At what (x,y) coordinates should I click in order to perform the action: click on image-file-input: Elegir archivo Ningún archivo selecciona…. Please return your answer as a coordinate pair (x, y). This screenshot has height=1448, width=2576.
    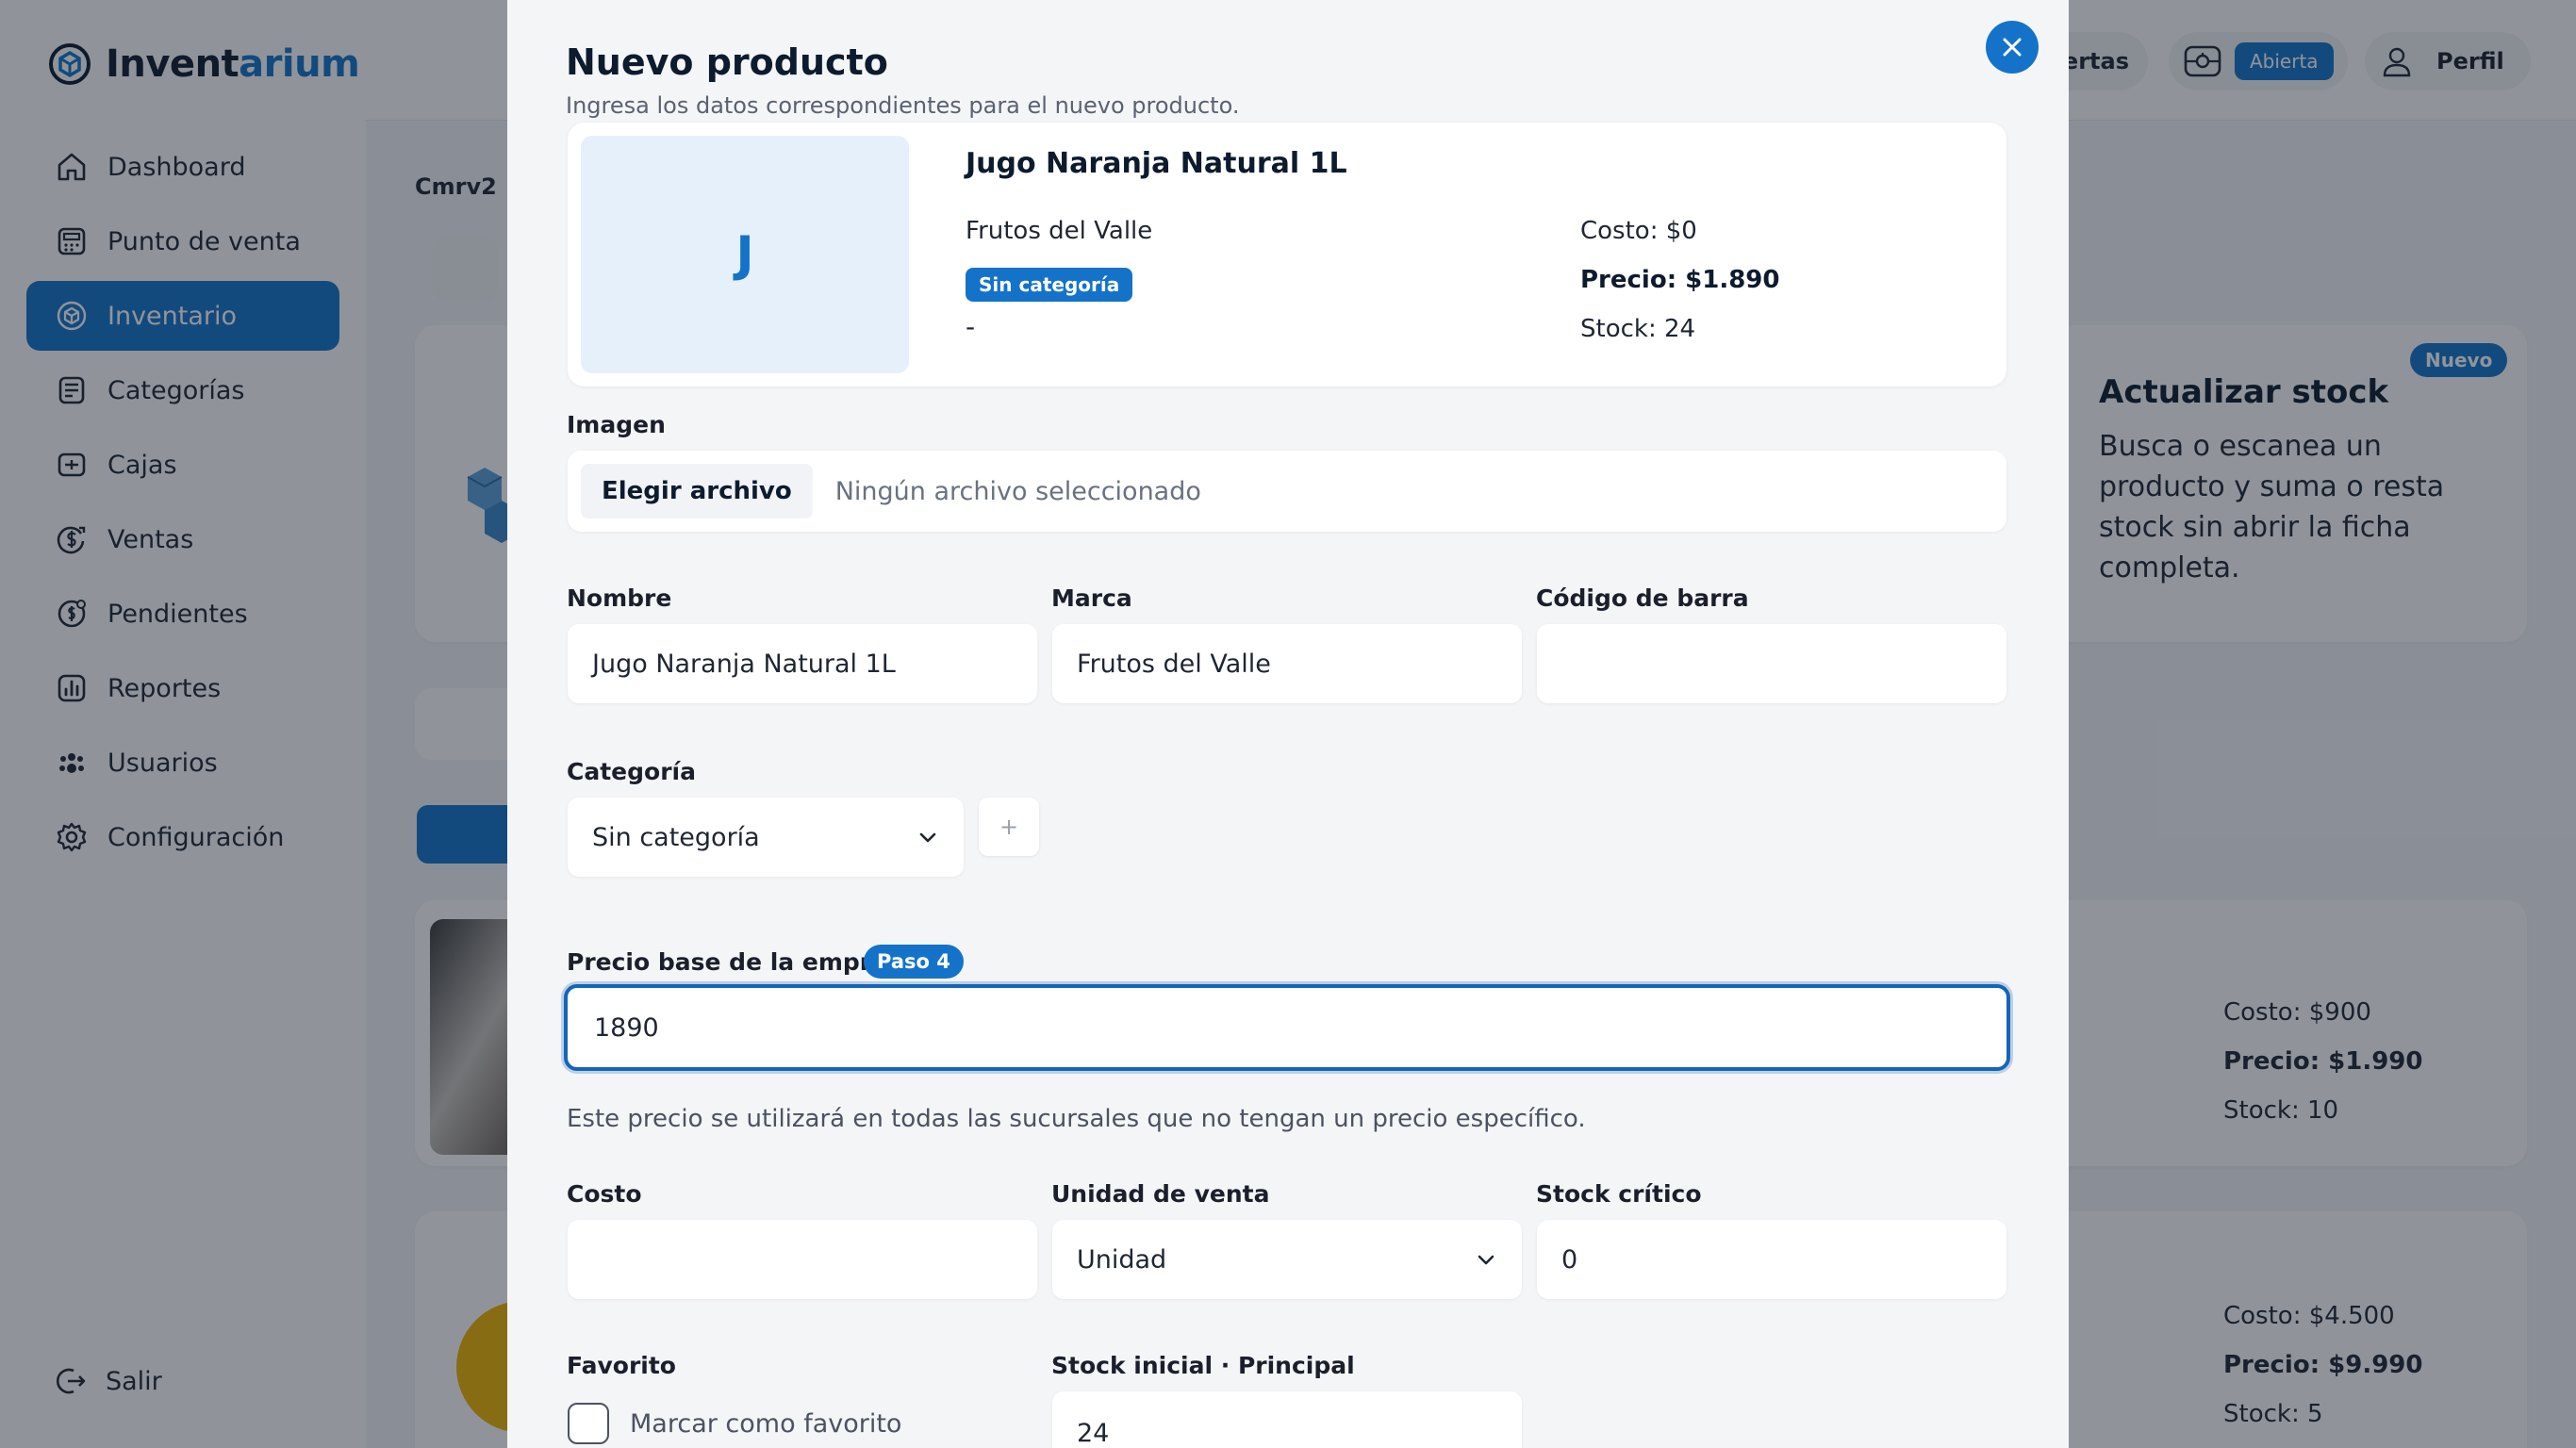
    Looking at the image, I should click on (1287, 491).